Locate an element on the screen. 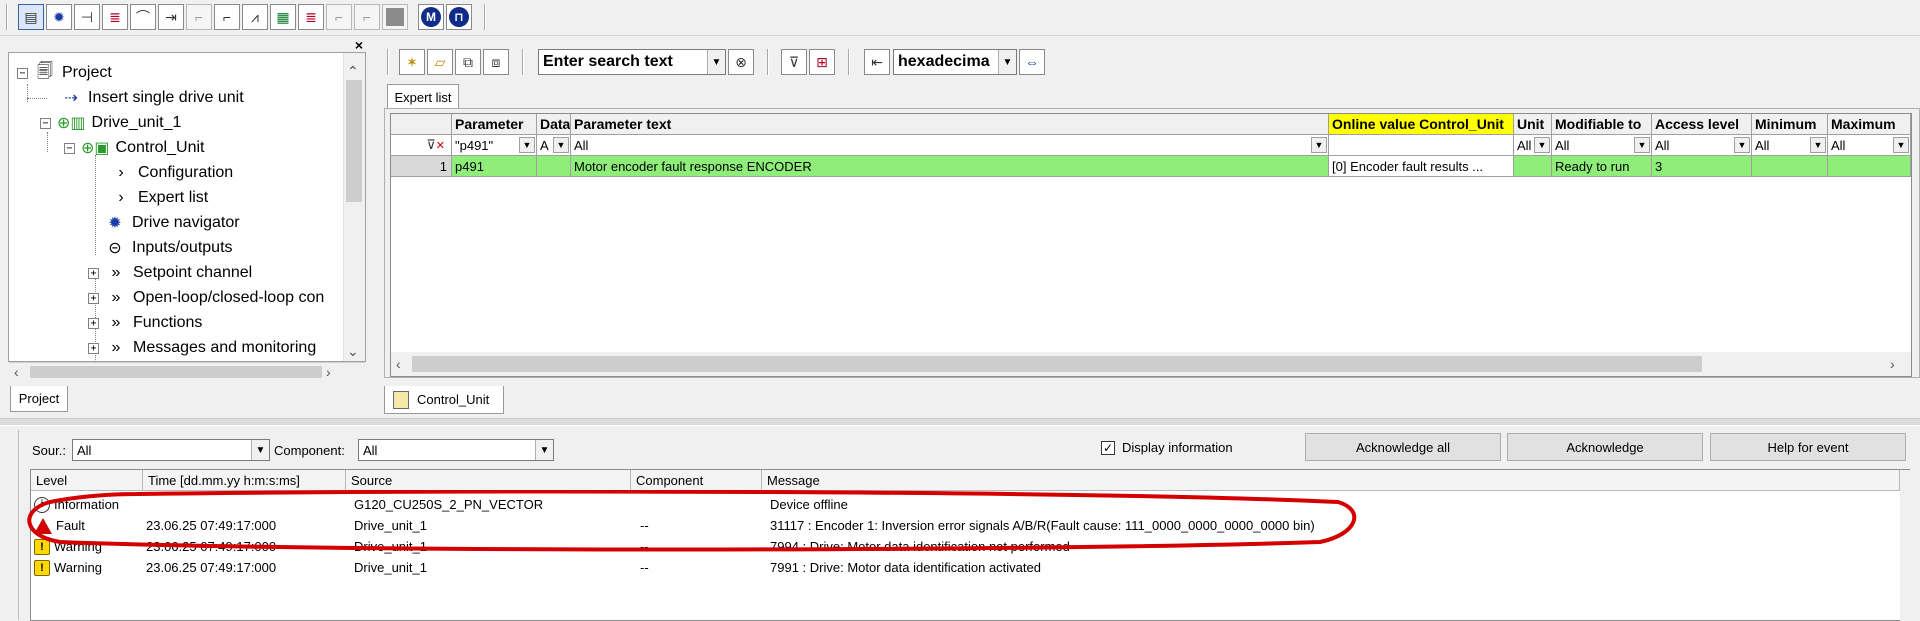 This screenshot has height=621, width=1920. filter-unit: All ▼ is located at coordinates (1533, 145).